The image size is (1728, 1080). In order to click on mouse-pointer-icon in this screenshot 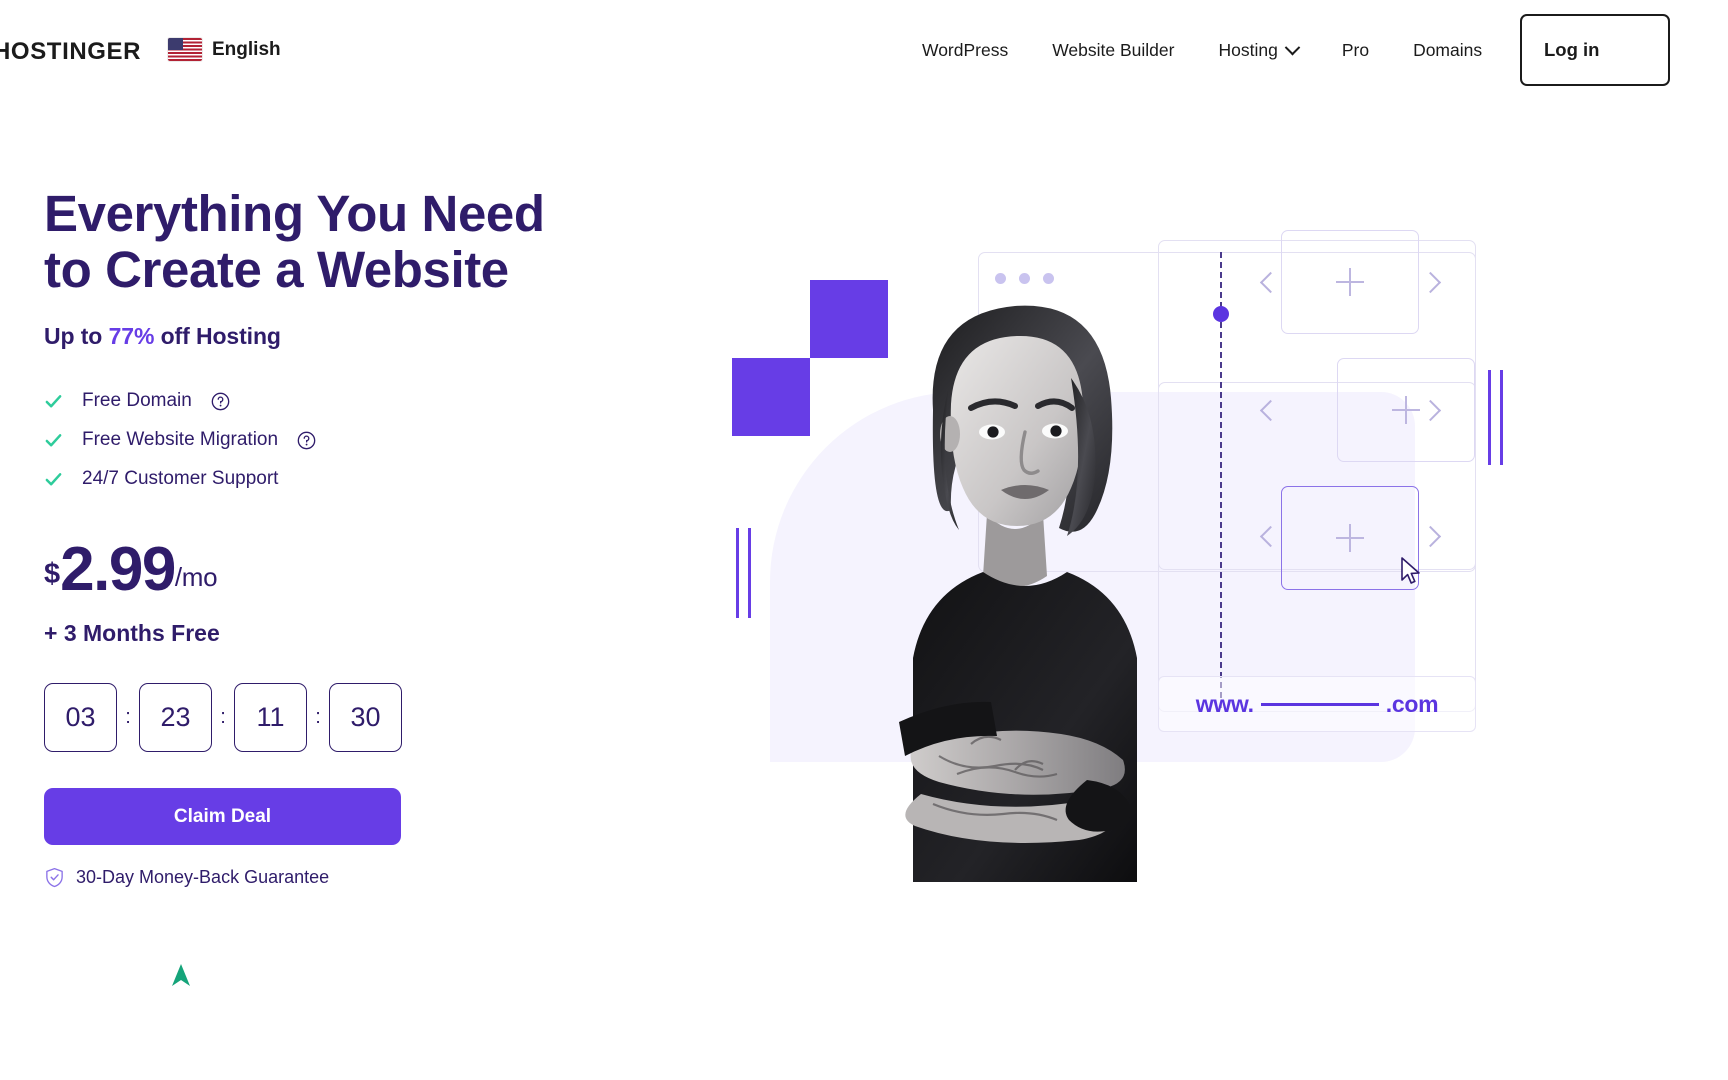, I will do `click(1410, 570)`.